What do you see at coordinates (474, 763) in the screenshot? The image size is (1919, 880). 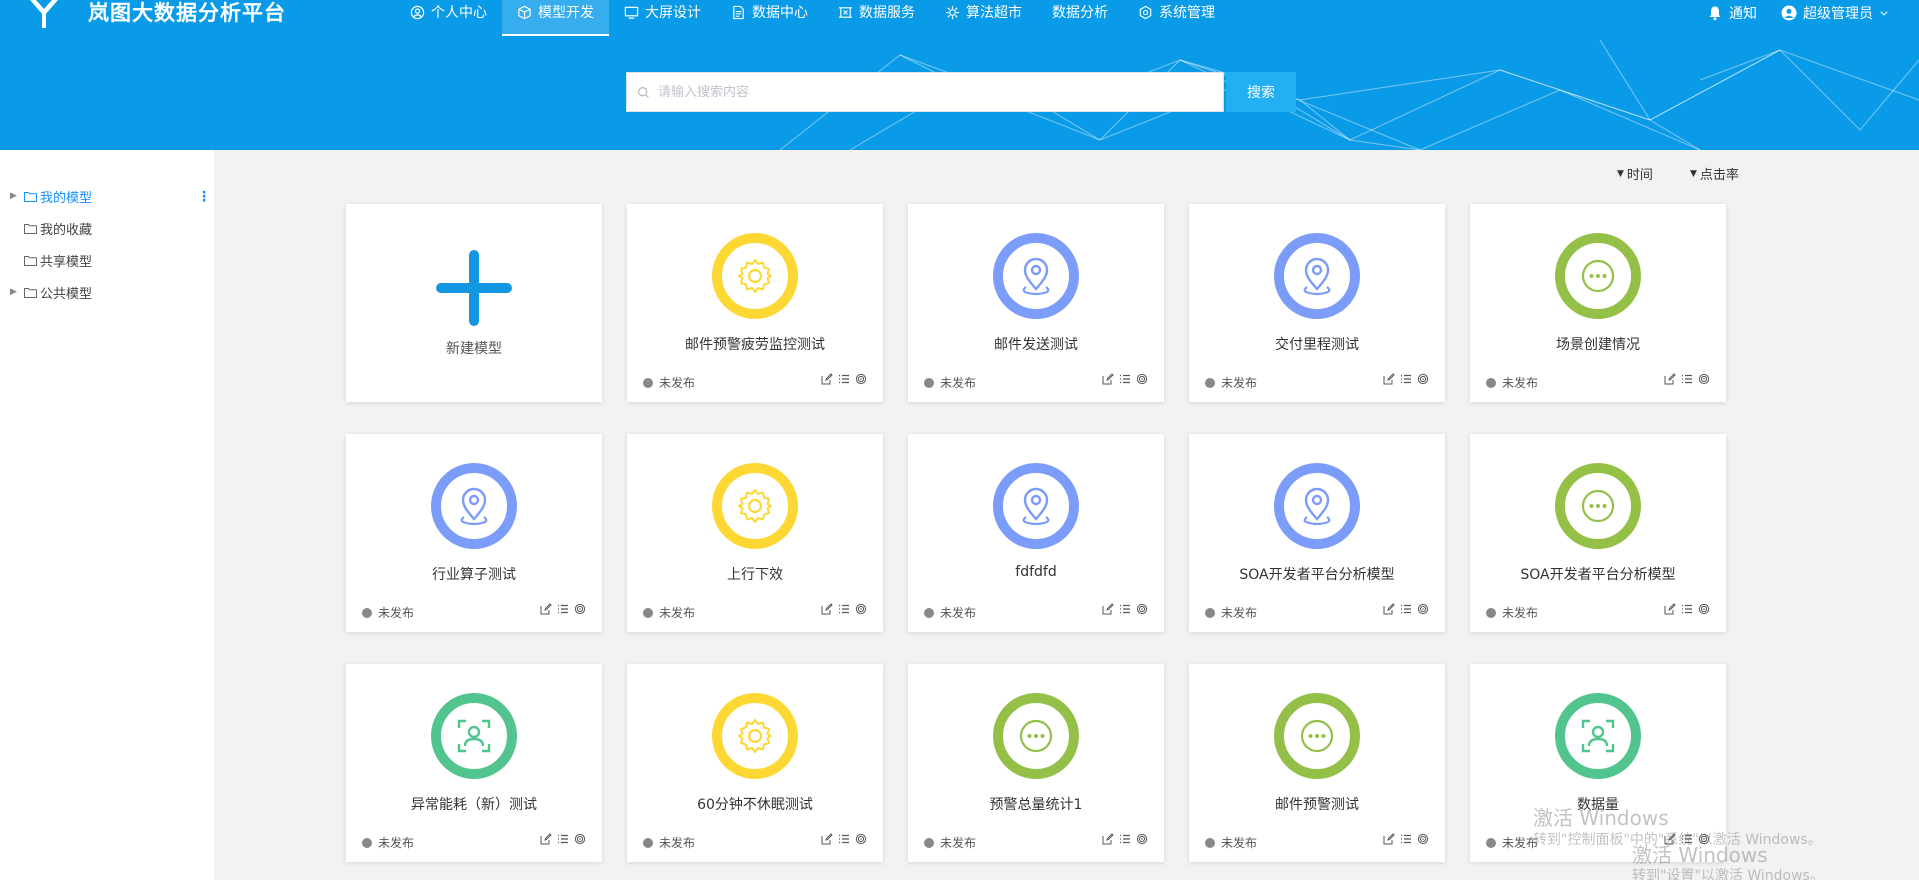 I see `model-card: 异常能耗（新）测试 未发布` at bounding box center [474, 763].